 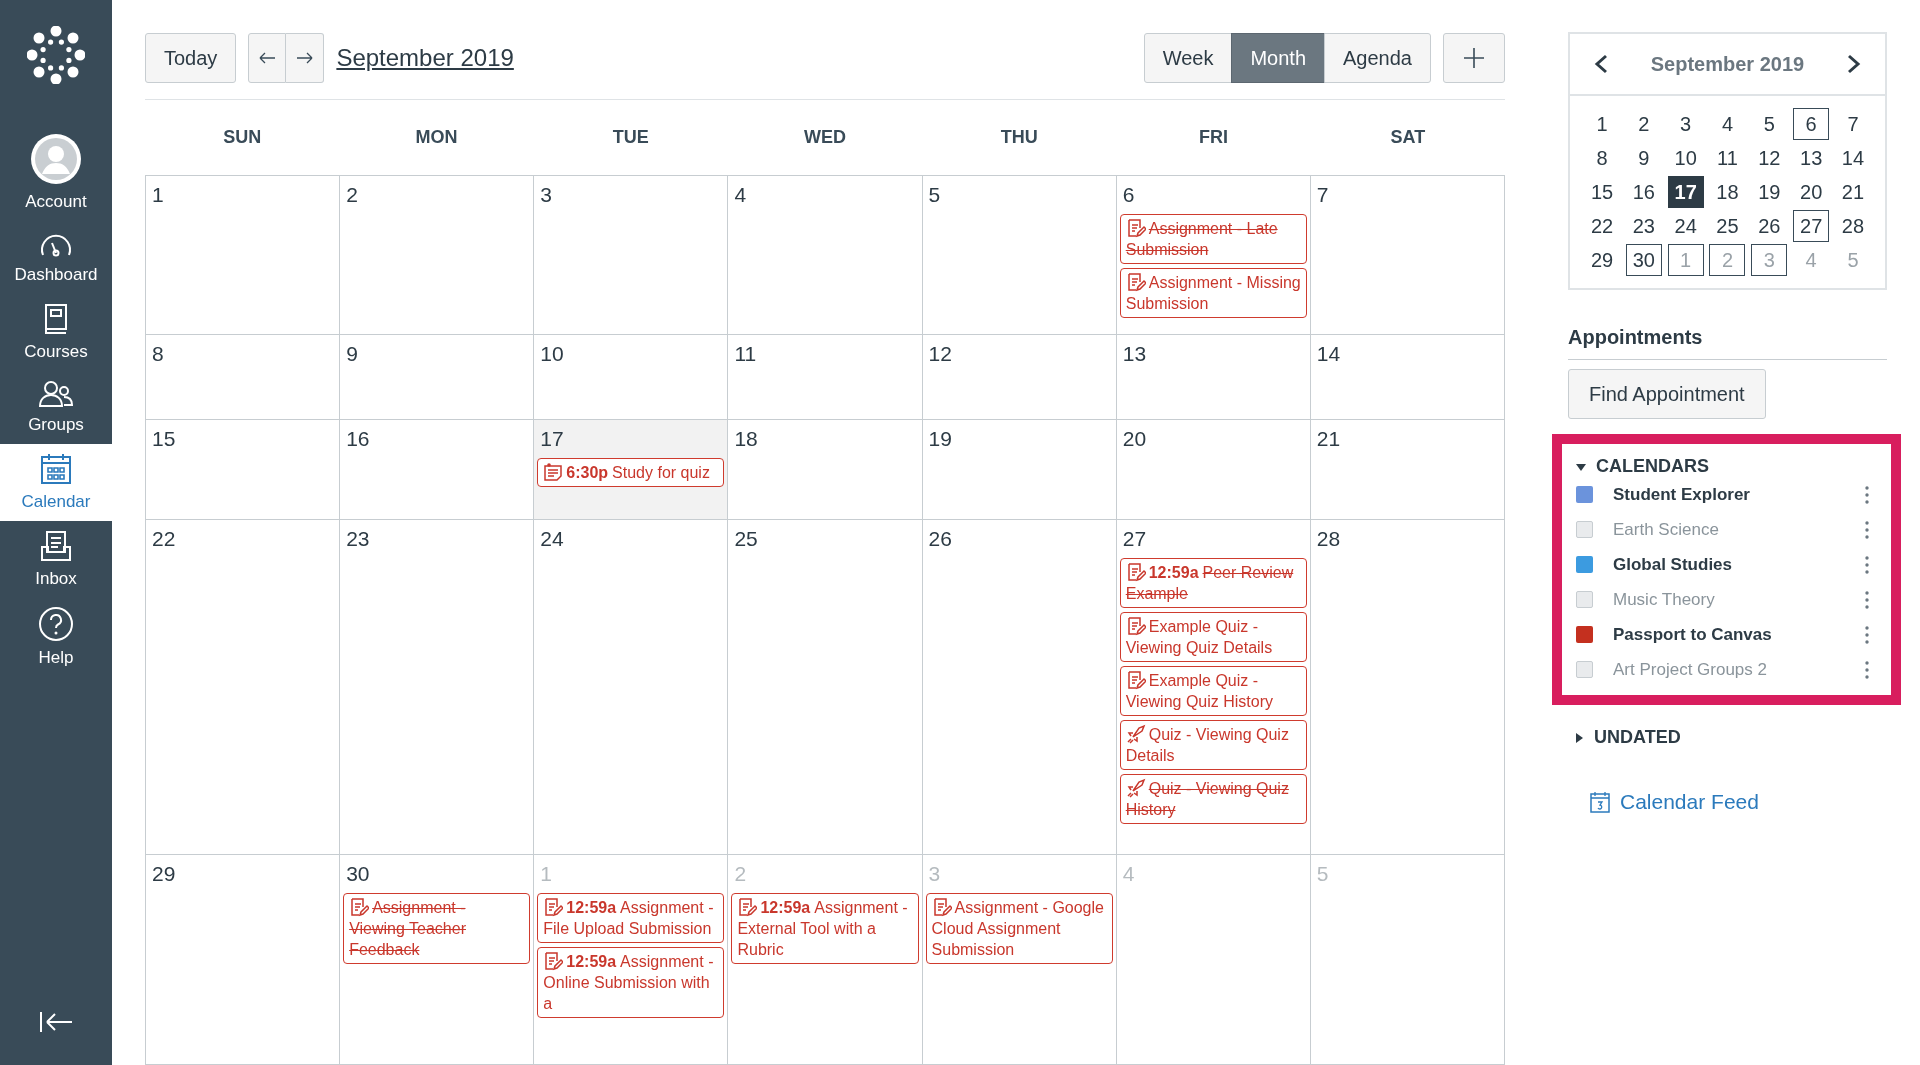 I want to click on day-cell: 27 12:59a Peer Review Example Example Quiz - Viewing Quiz Details Example Quiz - Viewing Quiz History Quiz - Viewing Quiz Details Quiz - Viewing Quiz History, so click(x=1213, y=687).